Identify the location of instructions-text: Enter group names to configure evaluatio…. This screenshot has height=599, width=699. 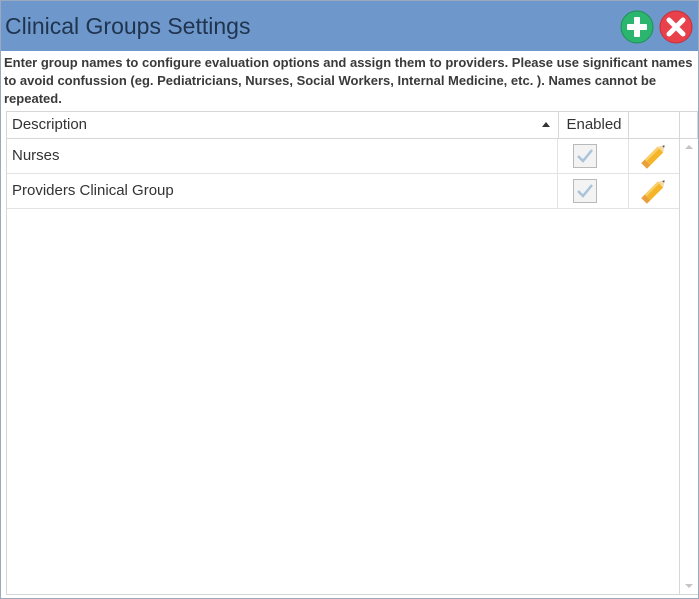
(348, 80).